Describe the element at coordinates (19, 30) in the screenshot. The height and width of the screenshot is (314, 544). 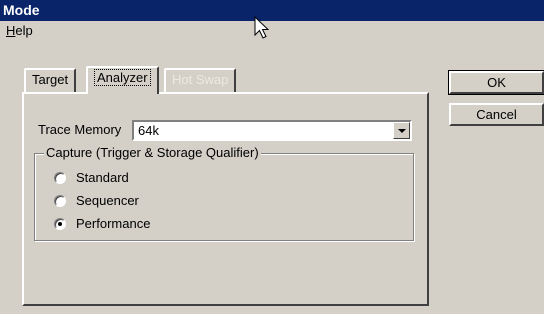
I see `menu-help: Help` at that location.